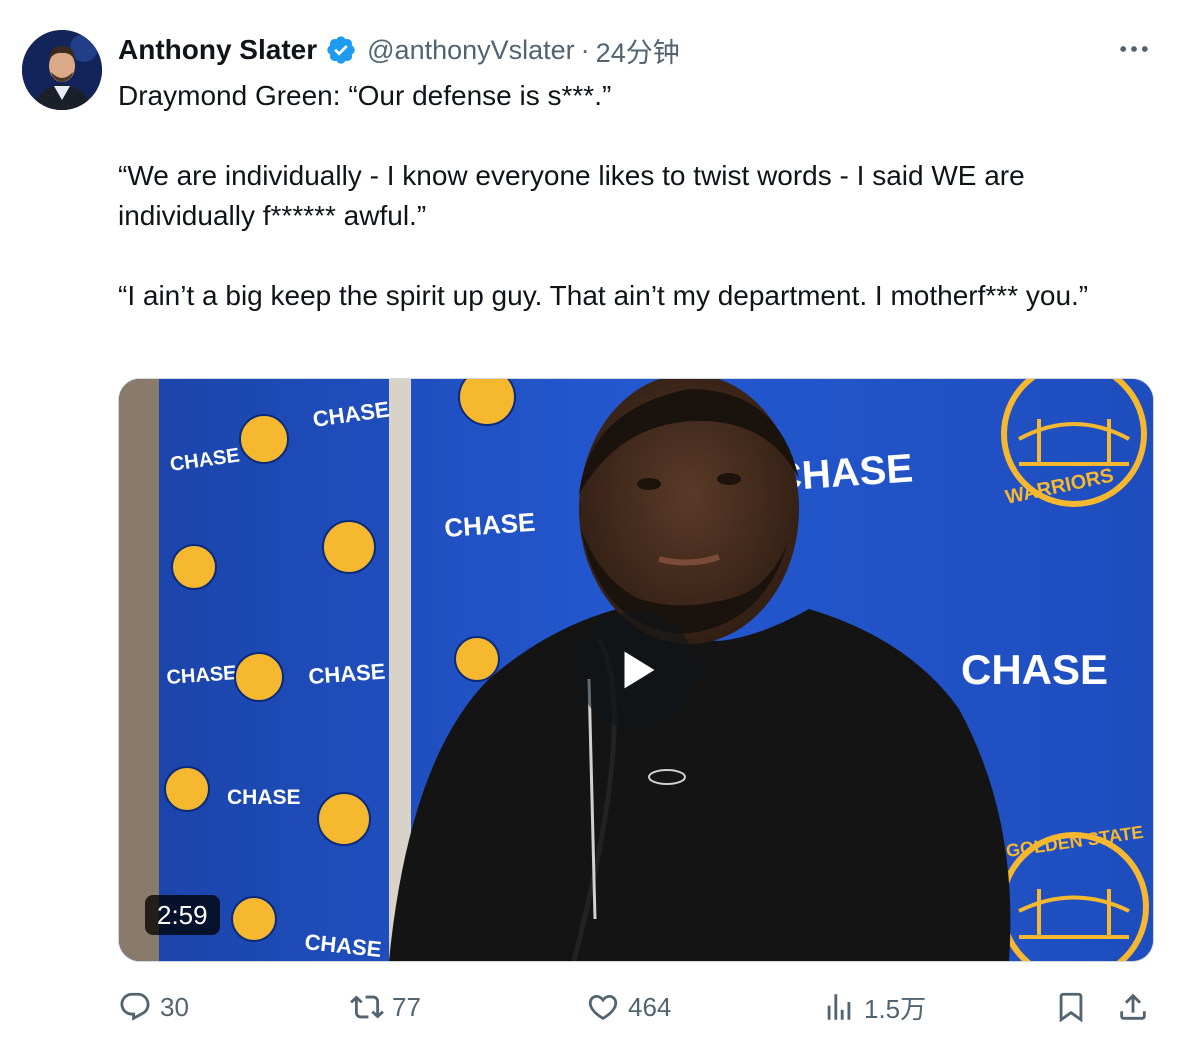 The image size is (1182, 1038). I want to click on tweet-header: Anthony Slater @anthonyVslater · 24分钟, so click(399, 50).